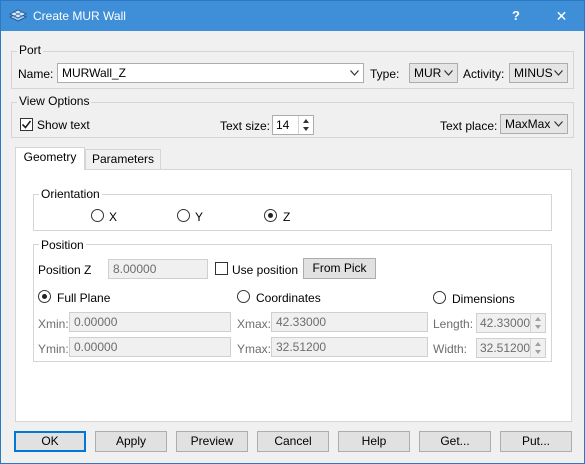 The height and width of the screenshot is (464, 585). Describe the element at coordinates (245, 126) in the screenshot. I see `text-size-label: Text size:` at that location.